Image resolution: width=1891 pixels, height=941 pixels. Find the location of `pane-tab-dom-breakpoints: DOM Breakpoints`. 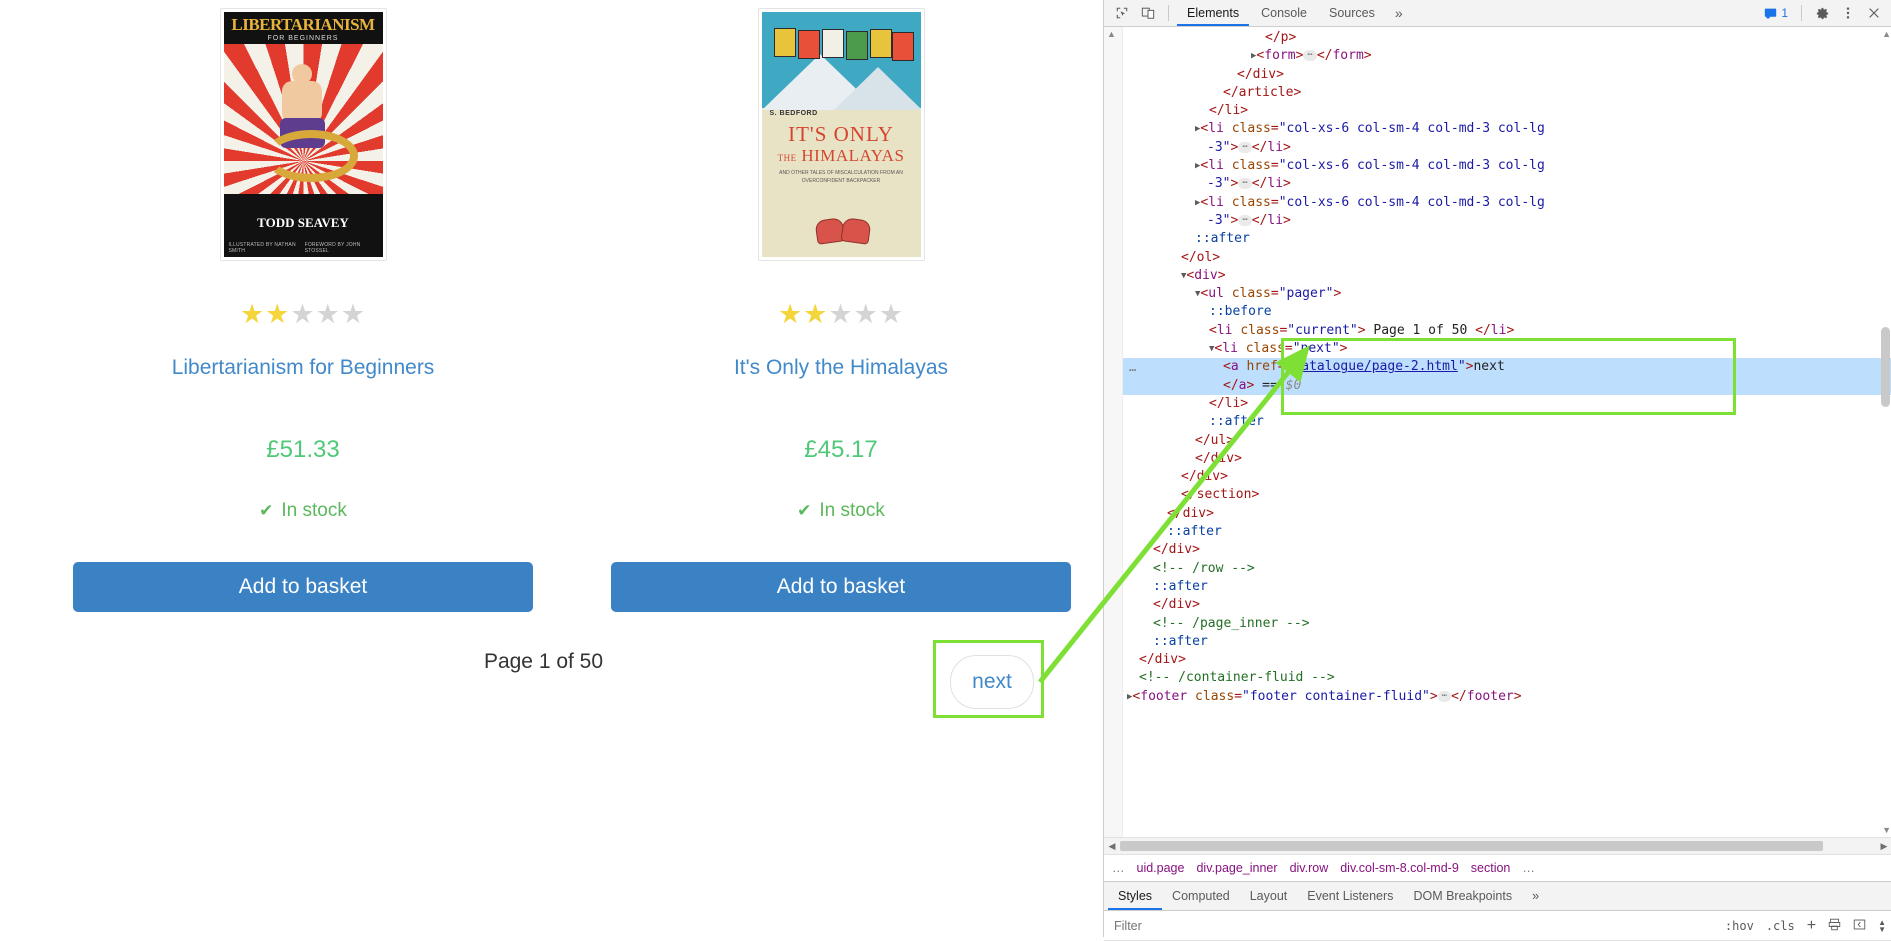

pane-tab-dom-breakpoints: DOM Breakpoints is located at coordinates (1462, 896).